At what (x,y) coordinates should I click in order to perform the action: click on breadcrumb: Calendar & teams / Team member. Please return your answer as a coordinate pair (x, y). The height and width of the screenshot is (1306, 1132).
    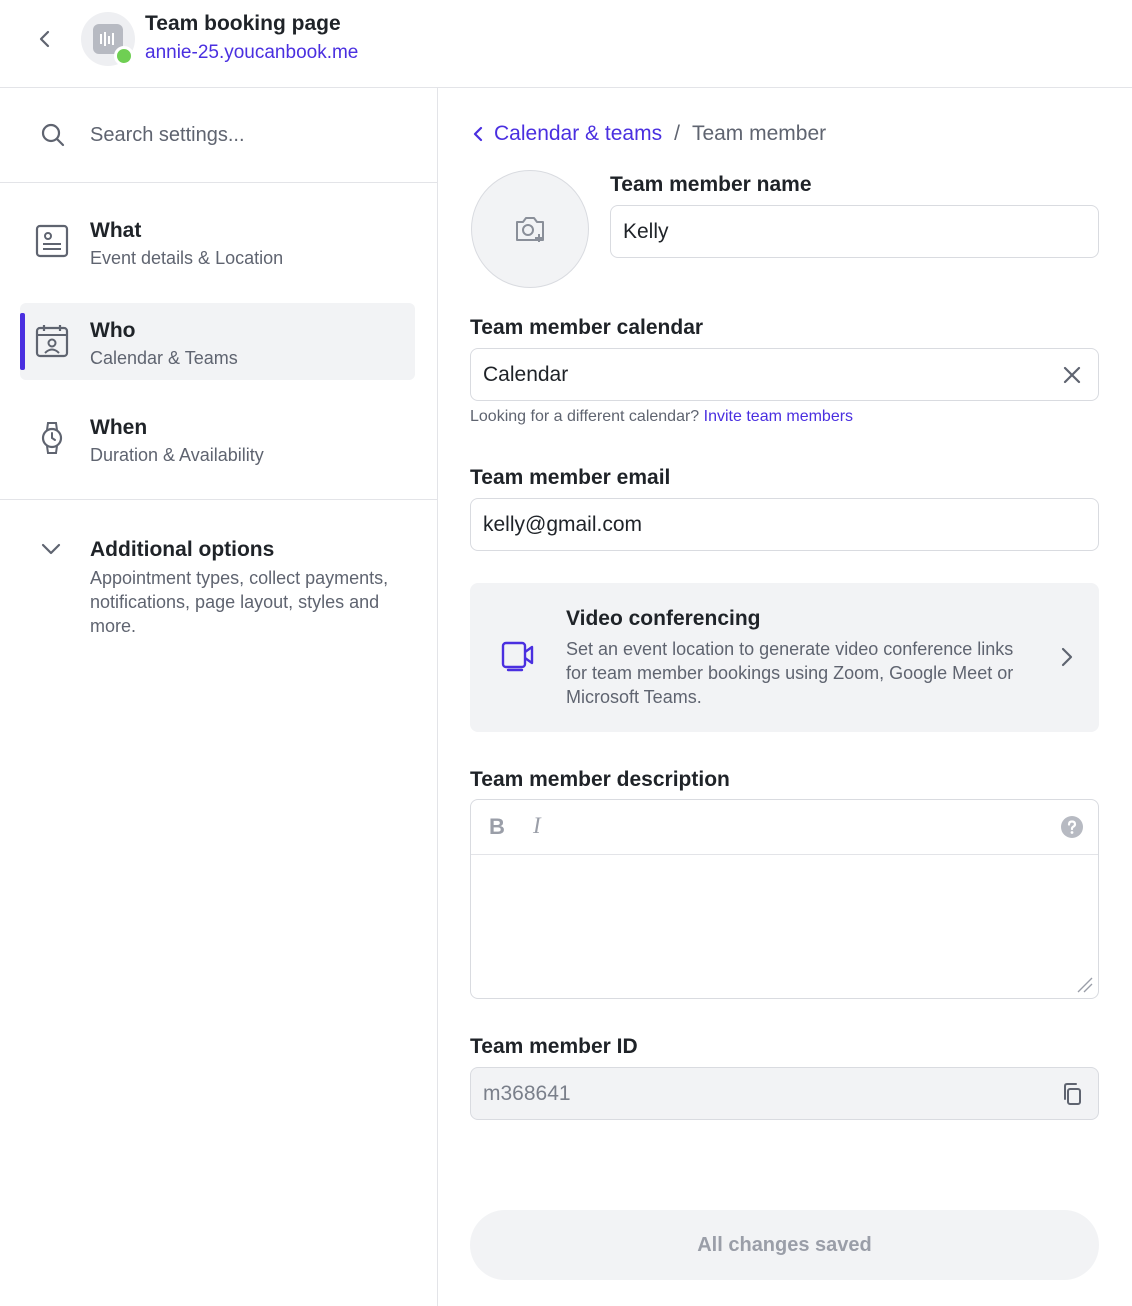
    Looking at the image, I should click on (648, 134).